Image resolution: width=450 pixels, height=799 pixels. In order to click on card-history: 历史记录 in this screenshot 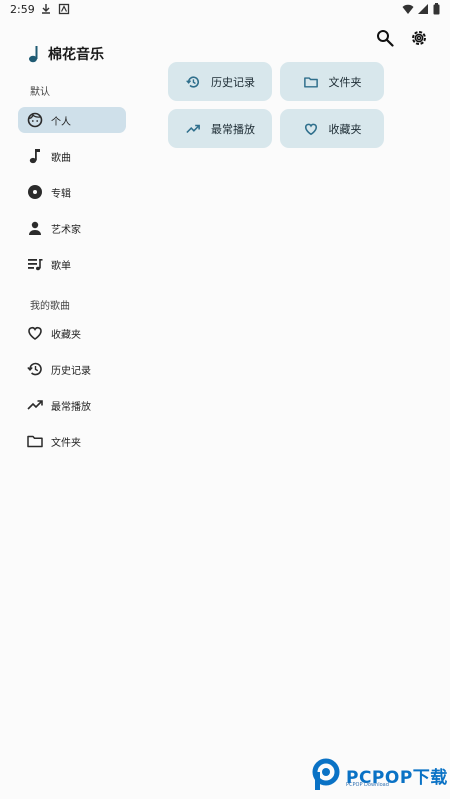, I will do `click(220, 81)`.